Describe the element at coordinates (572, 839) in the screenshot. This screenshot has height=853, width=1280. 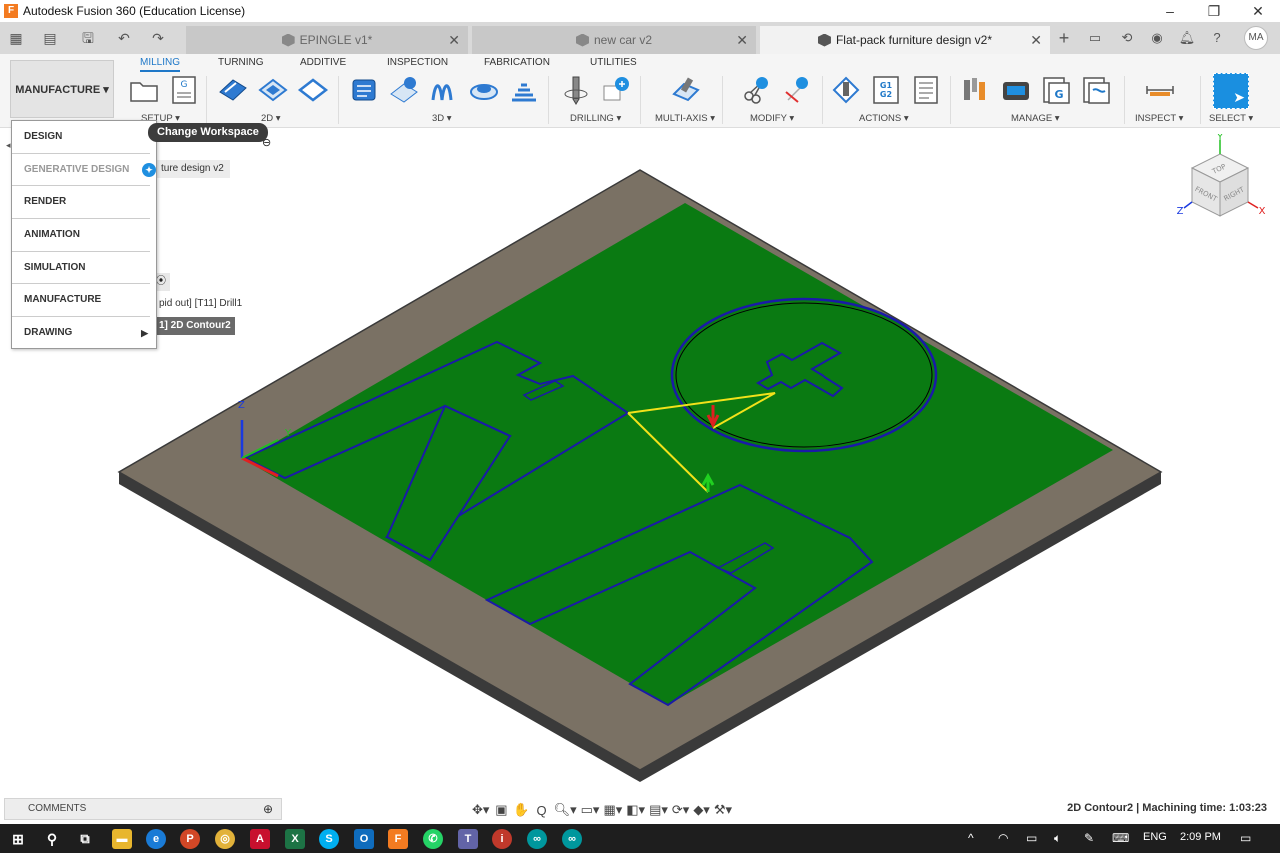
I see `arduino-ide-icon: ∞` at that location.